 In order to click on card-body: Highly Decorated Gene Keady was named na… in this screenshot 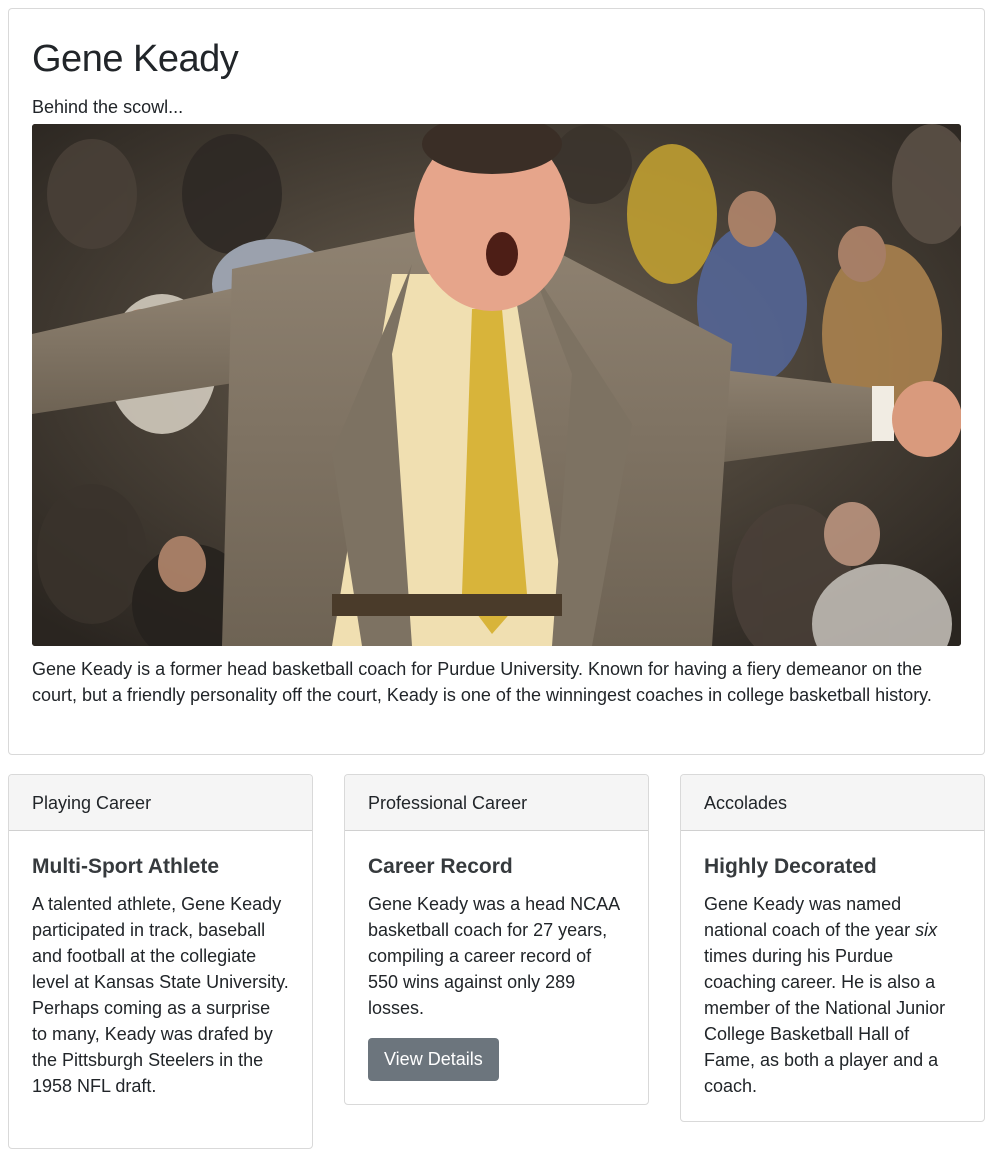, I will do `click(832, 975)`.